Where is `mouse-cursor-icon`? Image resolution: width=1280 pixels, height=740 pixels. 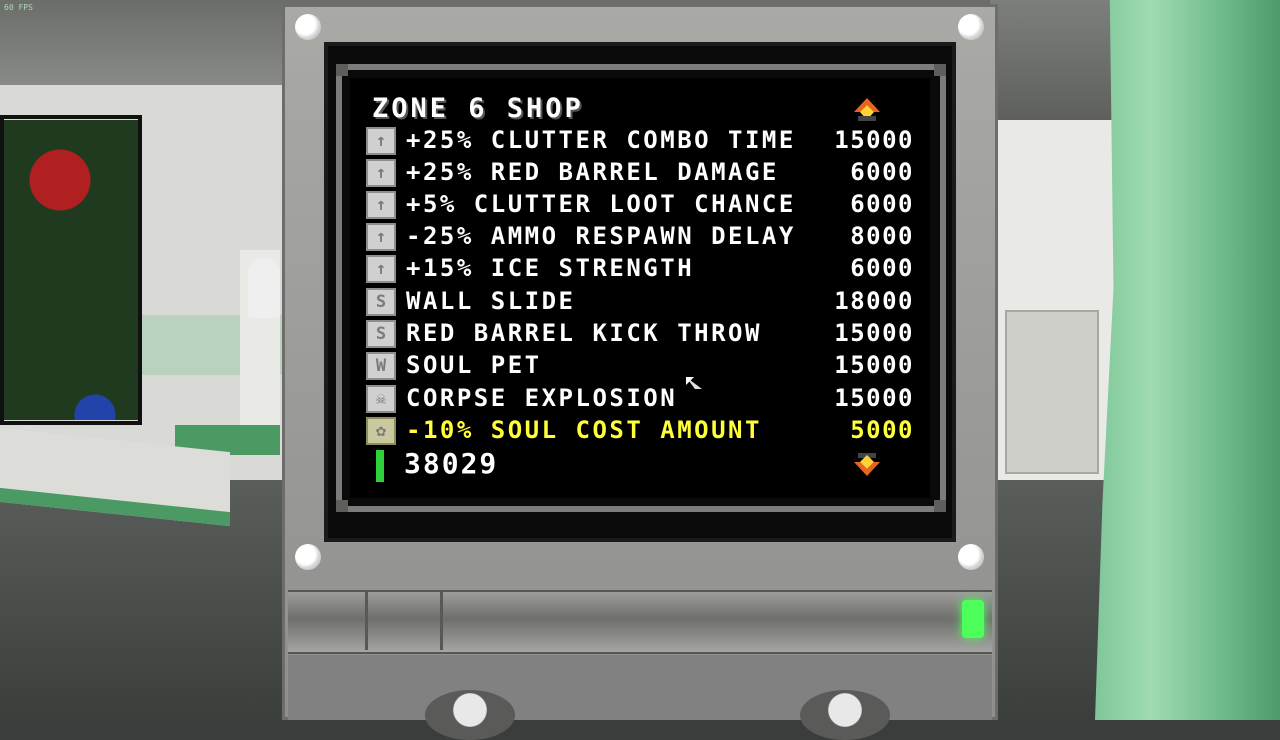 mouse-cursor-icon is located at coordinates (694, 385).